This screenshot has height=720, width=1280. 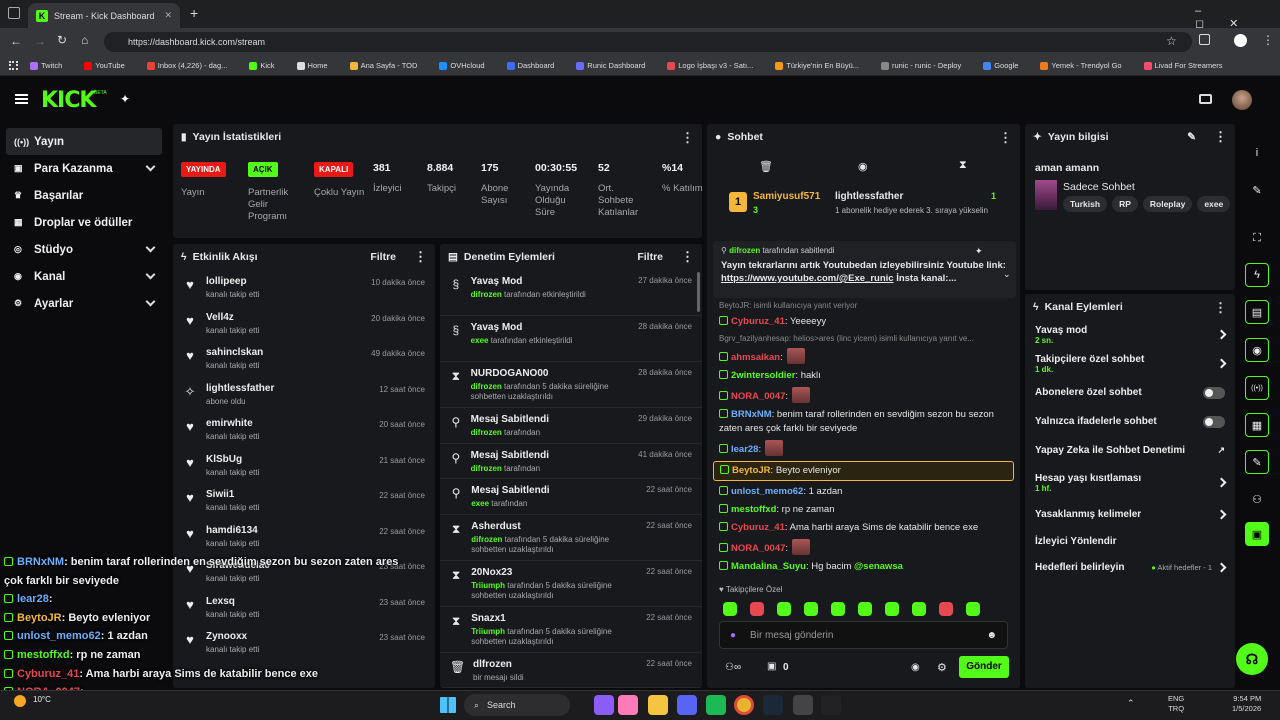 What do you see at coordinates (1006, 65) in the screenshot?
I see `bookmark-item: Google` at bounding box center [1006, 65].